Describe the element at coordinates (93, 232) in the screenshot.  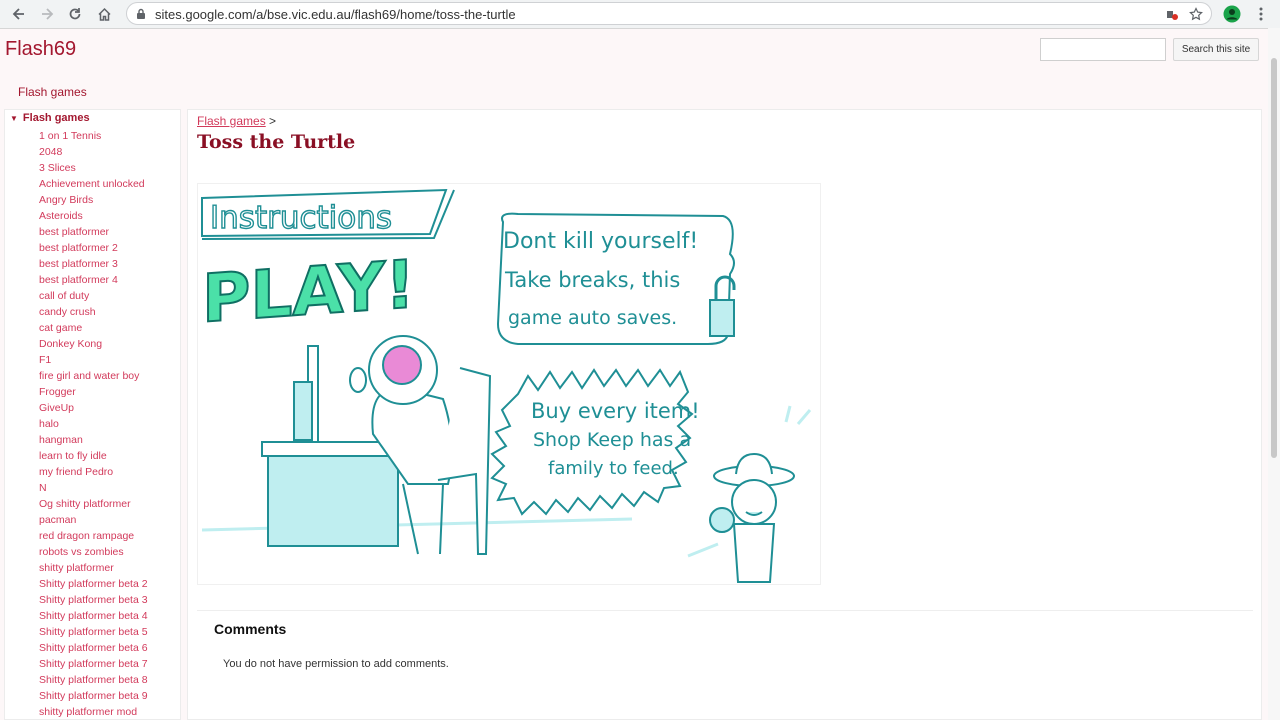
I see `sidebar-item: best platformer` at that location.